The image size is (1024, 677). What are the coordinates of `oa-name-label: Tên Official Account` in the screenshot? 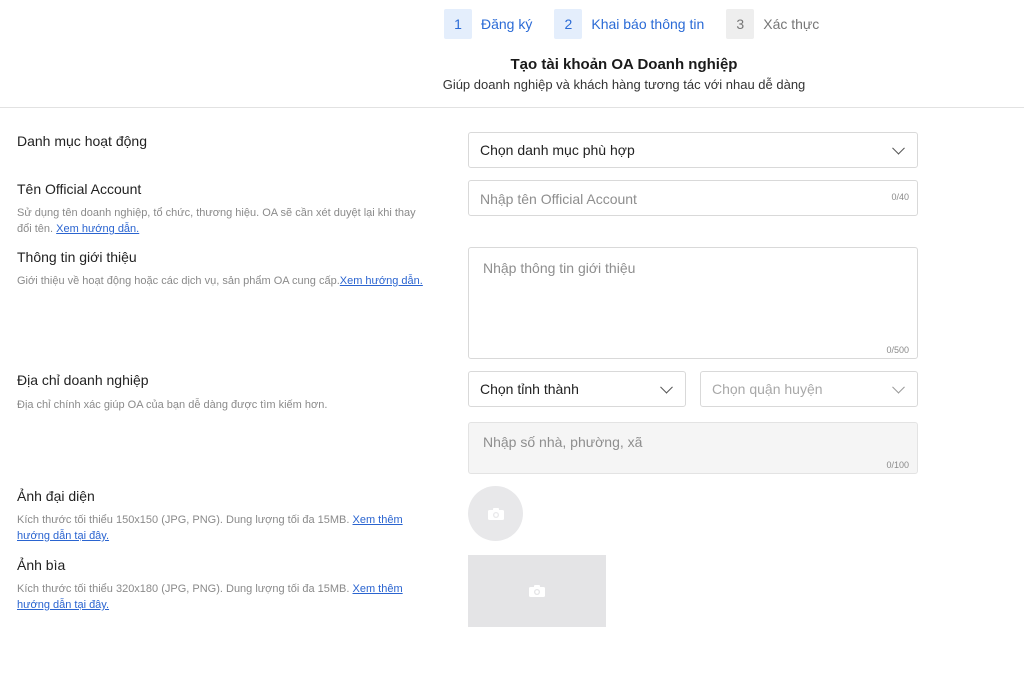 It's located at (79, 189).